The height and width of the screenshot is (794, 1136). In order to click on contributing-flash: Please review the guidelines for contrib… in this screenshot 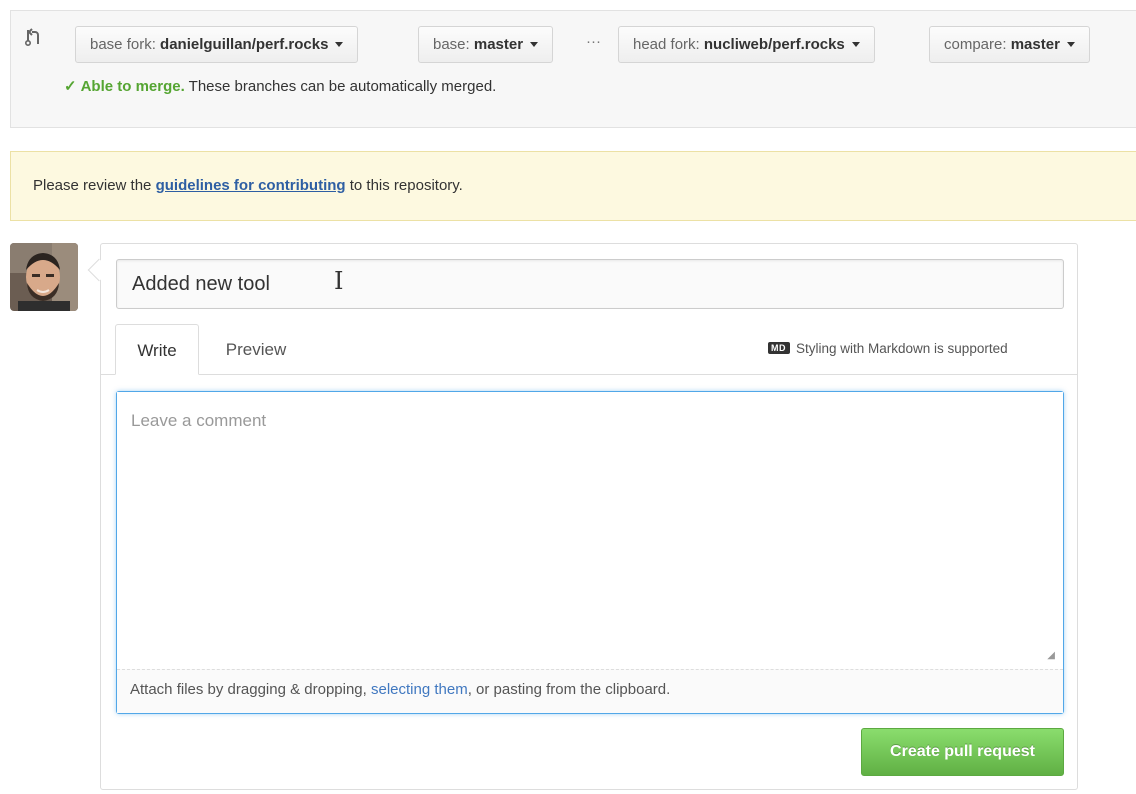, I will do `click(573, 186)`.